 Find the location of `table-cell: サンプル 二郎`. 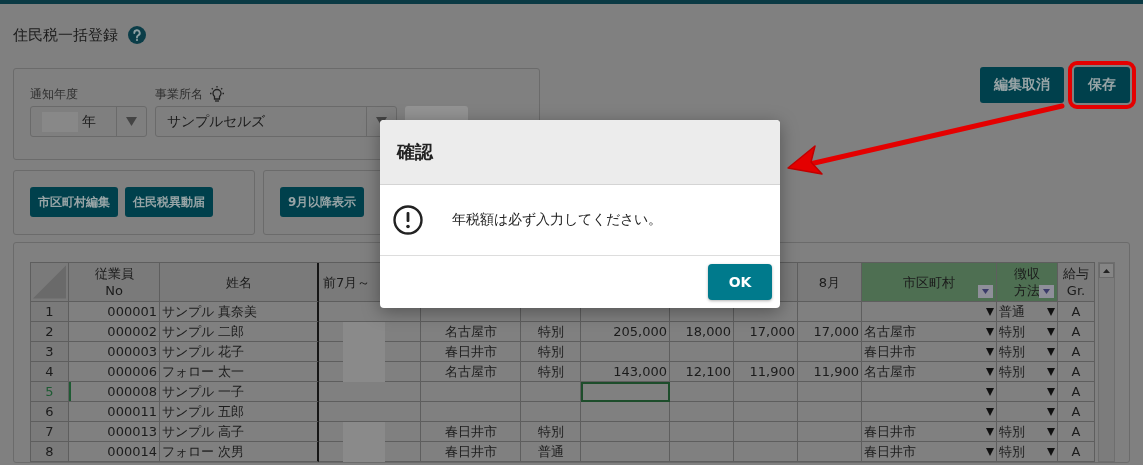

table-cell: サンプル 二郎 is located at coordinates (239, 332).